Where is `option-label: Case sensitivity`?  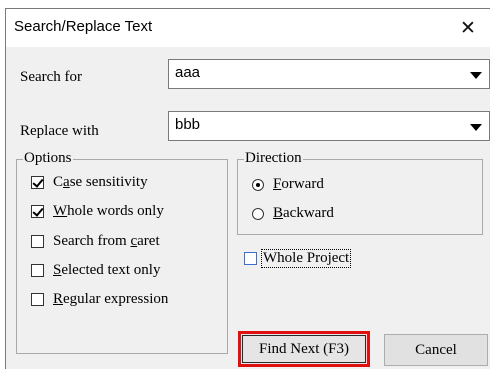 option-label: Case sensitivity is located at coordinates (100, 182).